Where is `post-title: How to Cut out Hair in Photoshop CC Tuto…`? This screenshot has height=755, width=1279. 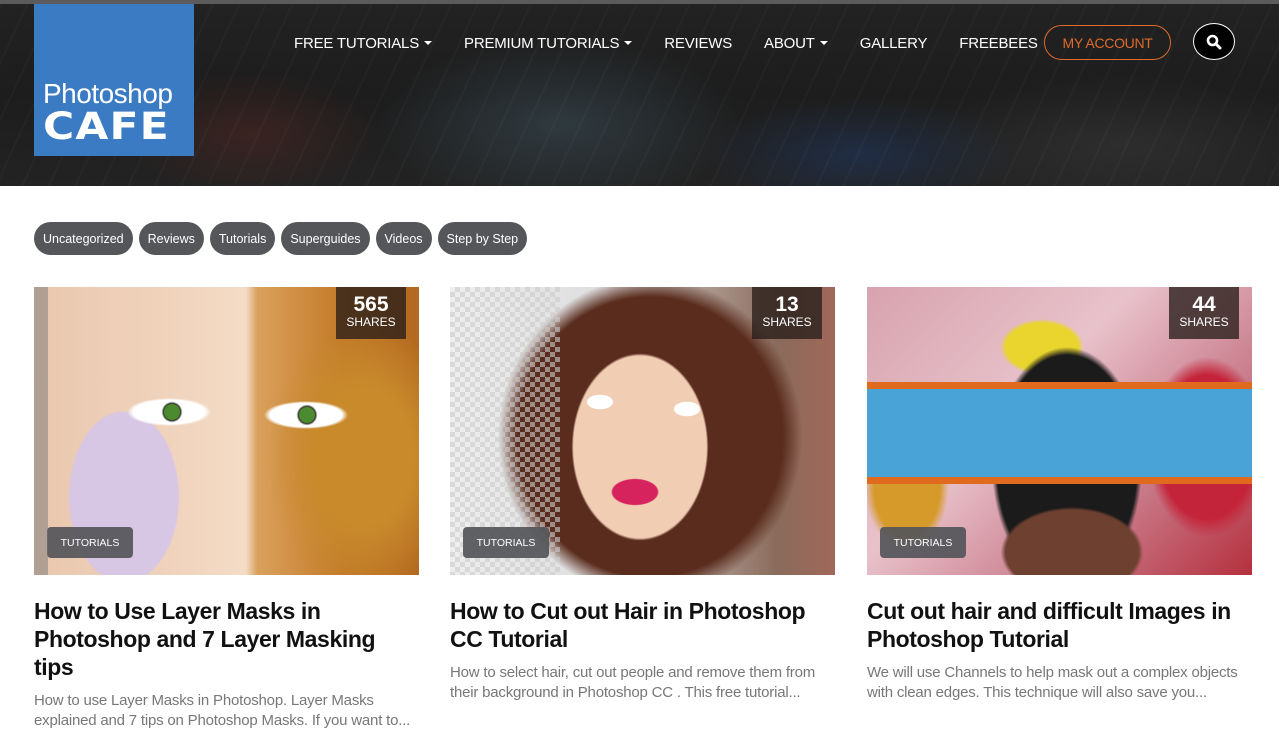
post-title: How to Cut out Hair in Photoshop CC Tuto… is located at coordinates (642, 625).